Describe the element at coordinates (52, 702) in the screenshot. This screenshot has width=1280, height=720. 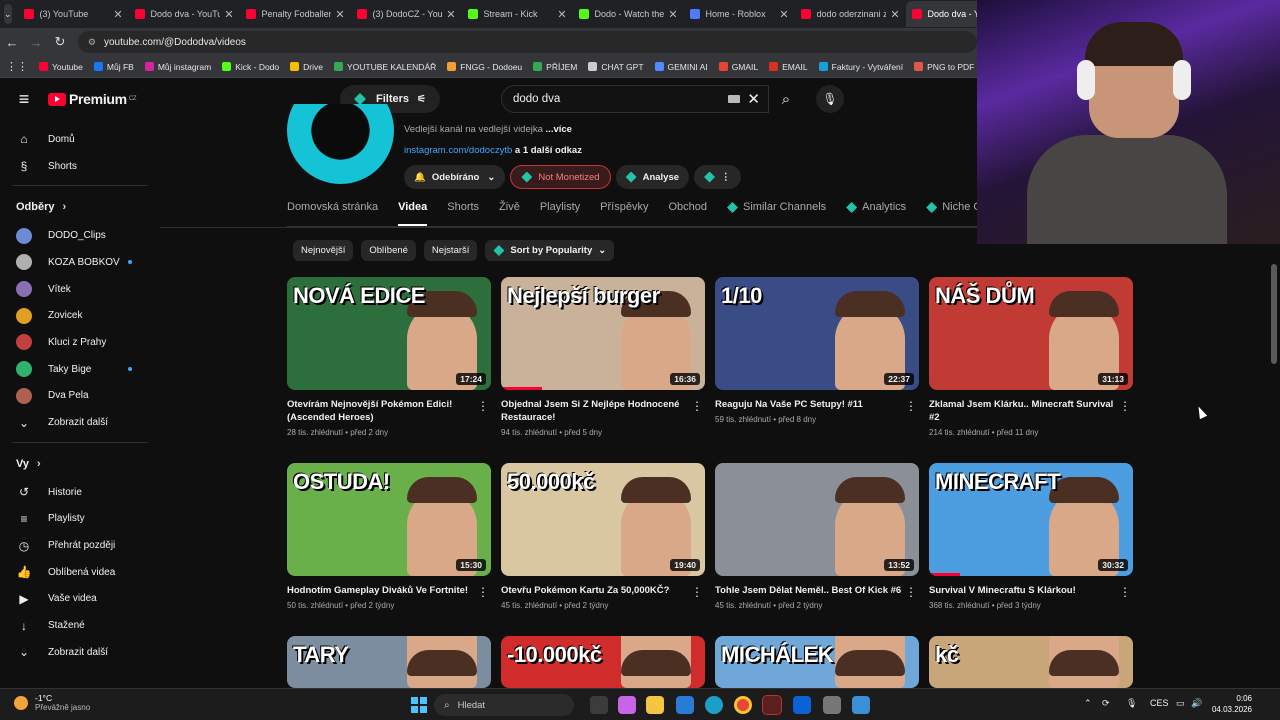
I see `weather-widget: -1°C Převážně jasno` at that location.